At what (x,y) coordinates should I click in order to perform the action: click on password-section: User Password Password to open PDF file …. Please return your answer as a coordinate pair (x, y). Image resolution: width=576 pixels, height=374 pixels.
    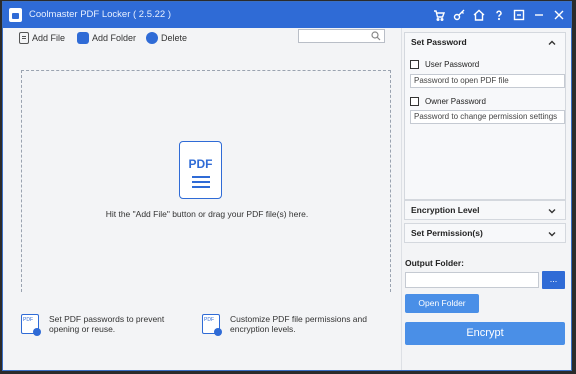
    Looking at the image, I should click on (485, 125).